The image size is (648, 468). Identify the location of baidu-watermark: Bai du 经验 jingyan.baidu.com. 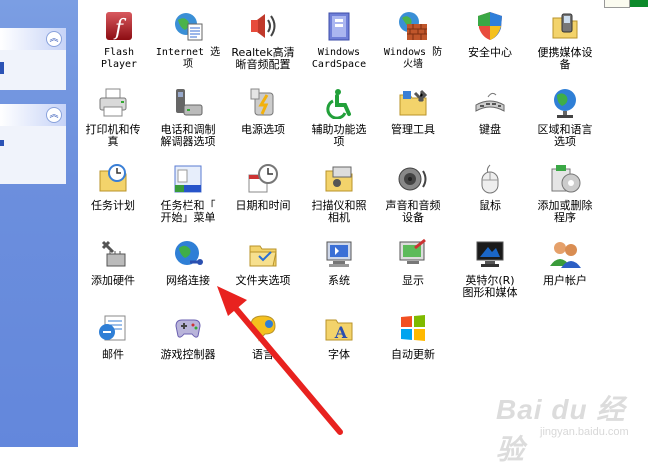
(571, 426).